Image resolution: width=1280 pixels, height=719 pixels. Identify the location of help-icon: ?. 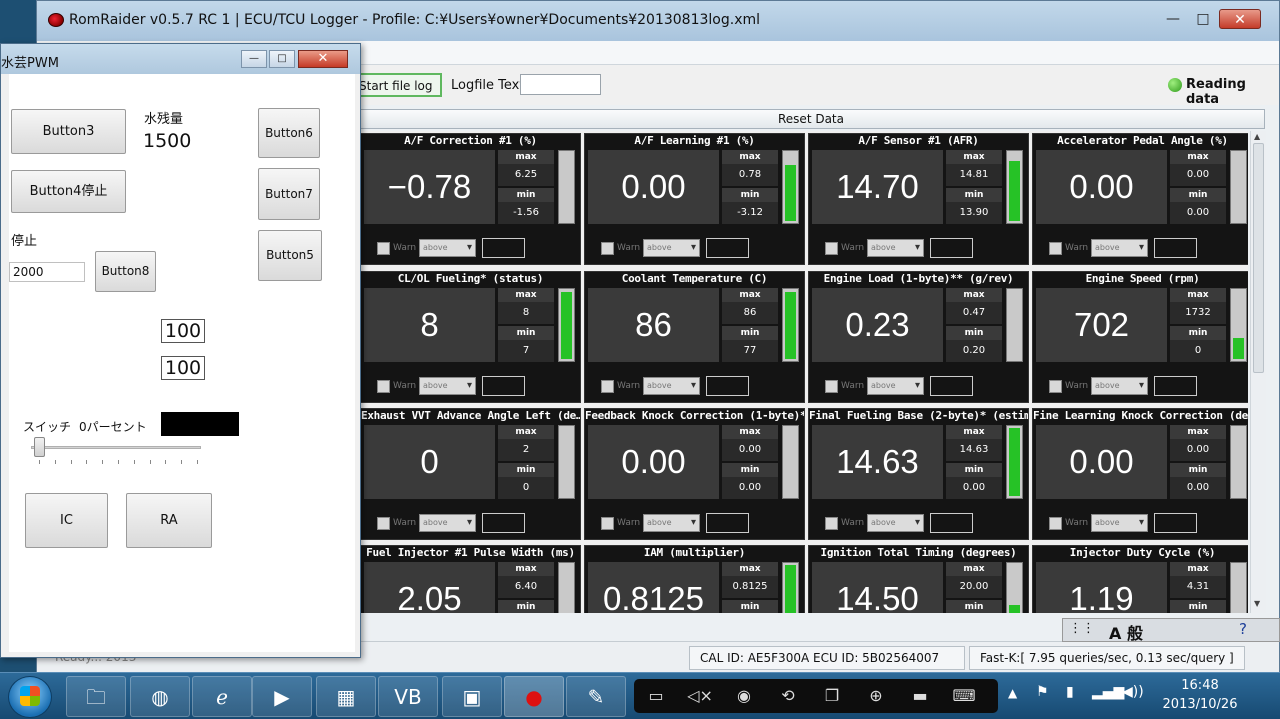
(1243, 629).